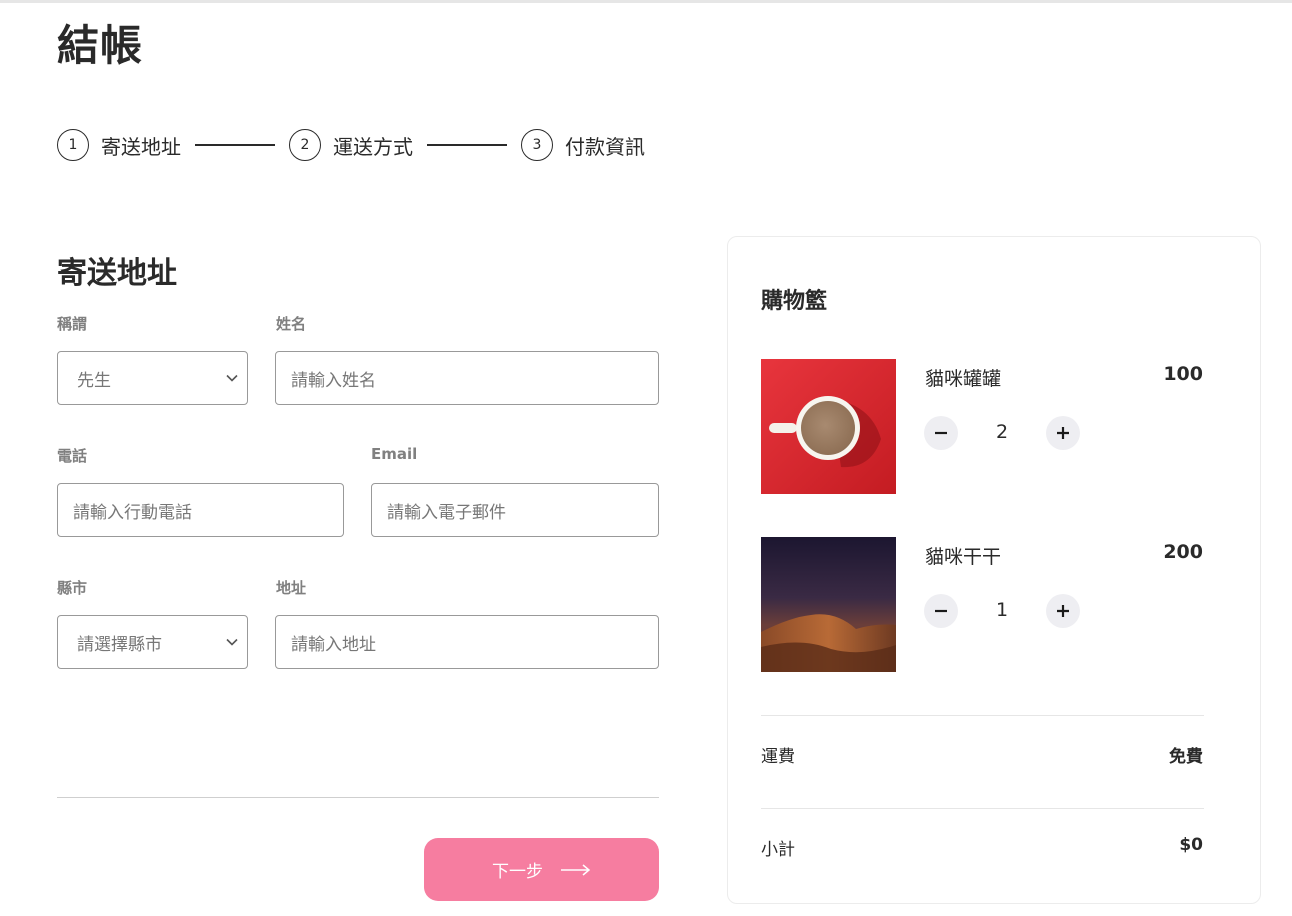 This screenshot has width=1292, height=916. Describe the element at coordinates (373, 146) in the screenshot. I see `step-label: 運送方式` at that location.